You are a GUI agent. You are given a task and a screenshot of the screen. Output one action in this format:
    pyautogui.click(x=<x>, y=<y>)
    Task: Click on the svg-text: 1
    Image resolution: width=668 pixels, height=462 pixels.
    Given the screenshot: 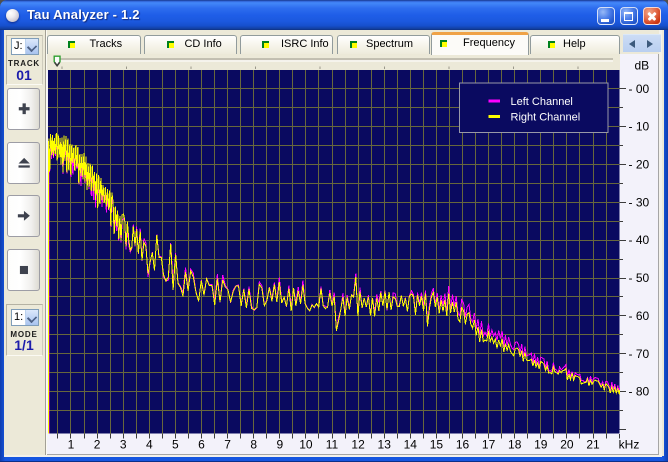 What is the action you would take?
    pyautogui.click(x=71, y=444)
    